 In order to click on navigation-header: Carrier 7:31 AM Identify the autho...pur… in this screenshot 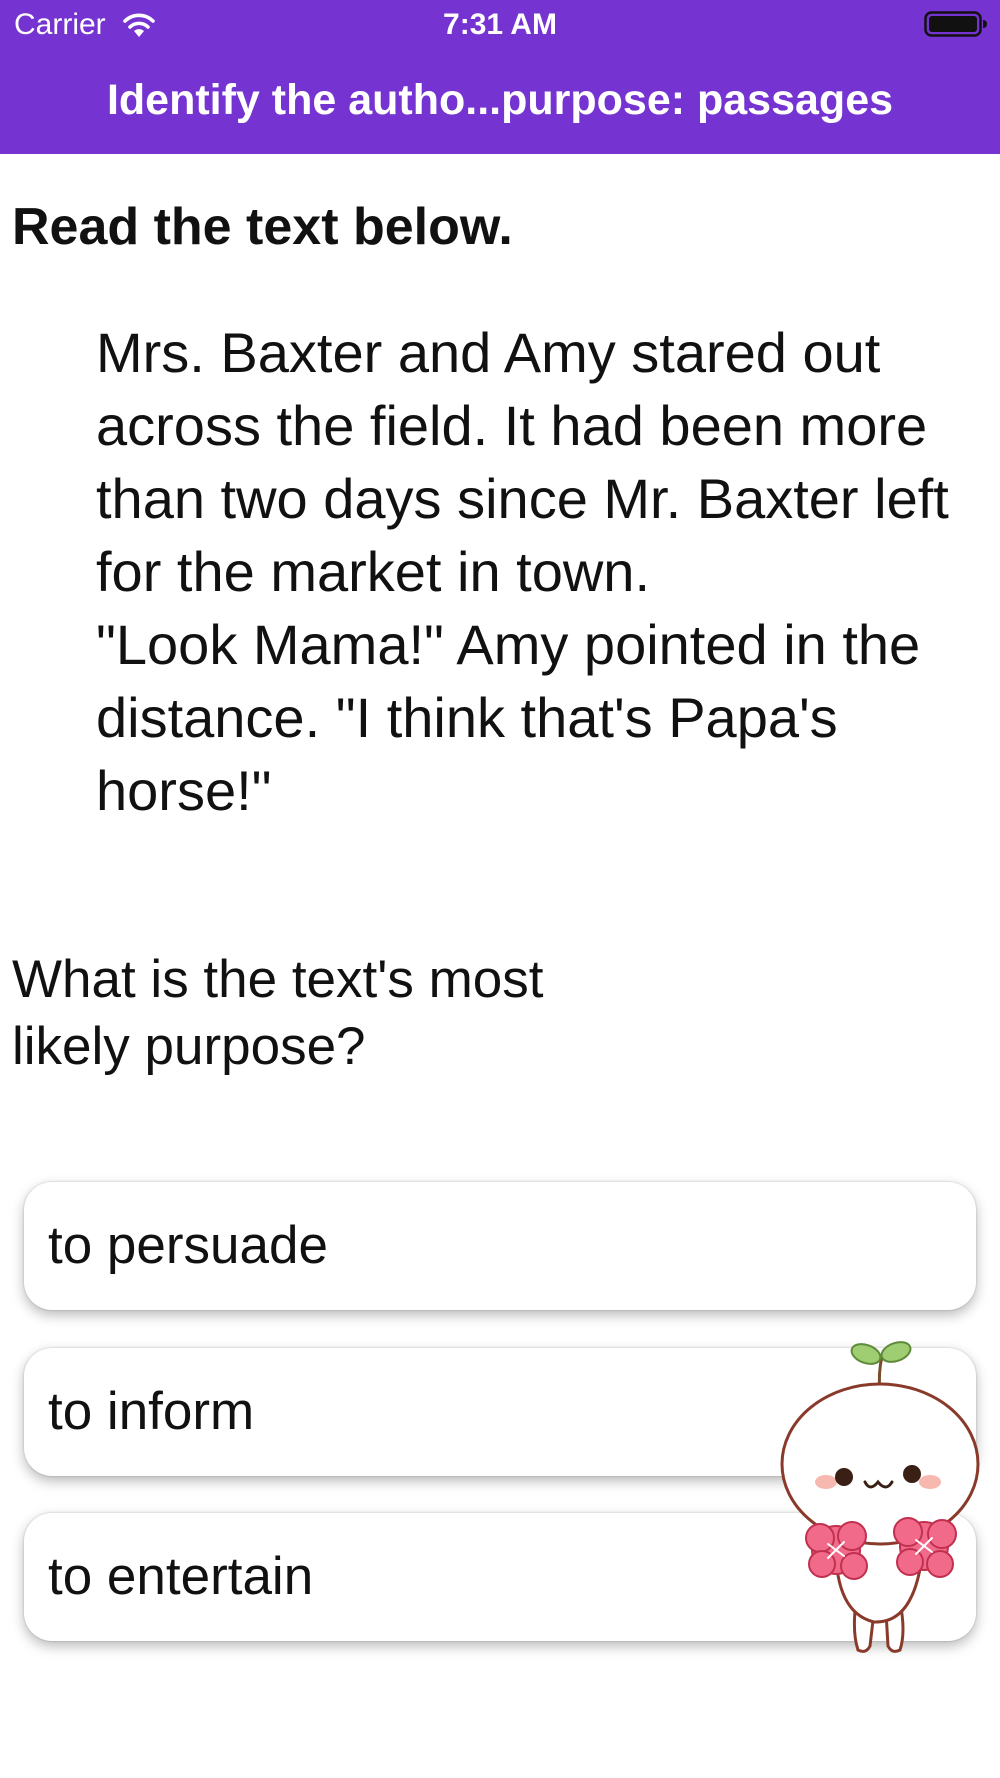, I will do `click(500, 77)`.